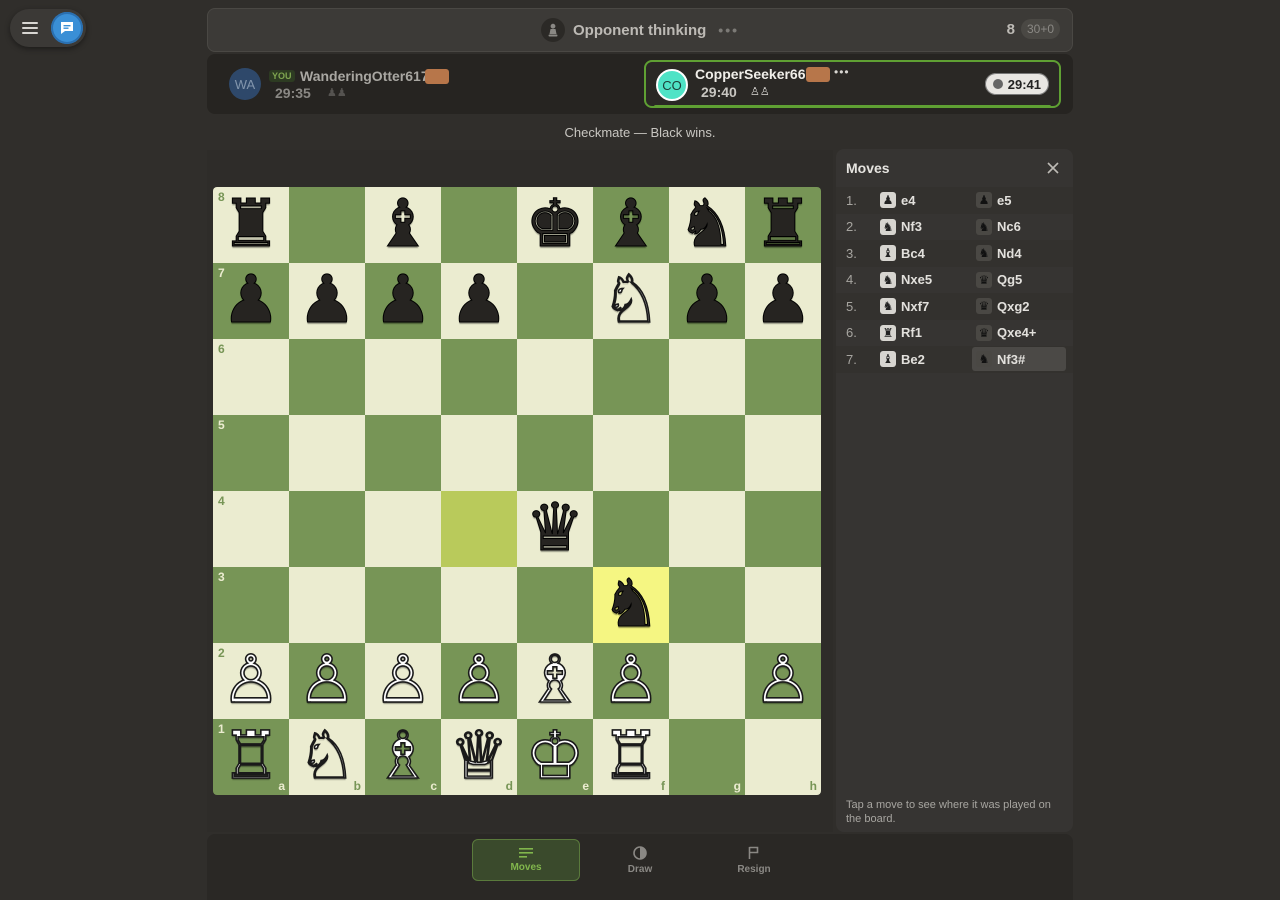  I want to click on square-b1: b ♘, so click(327, 757).